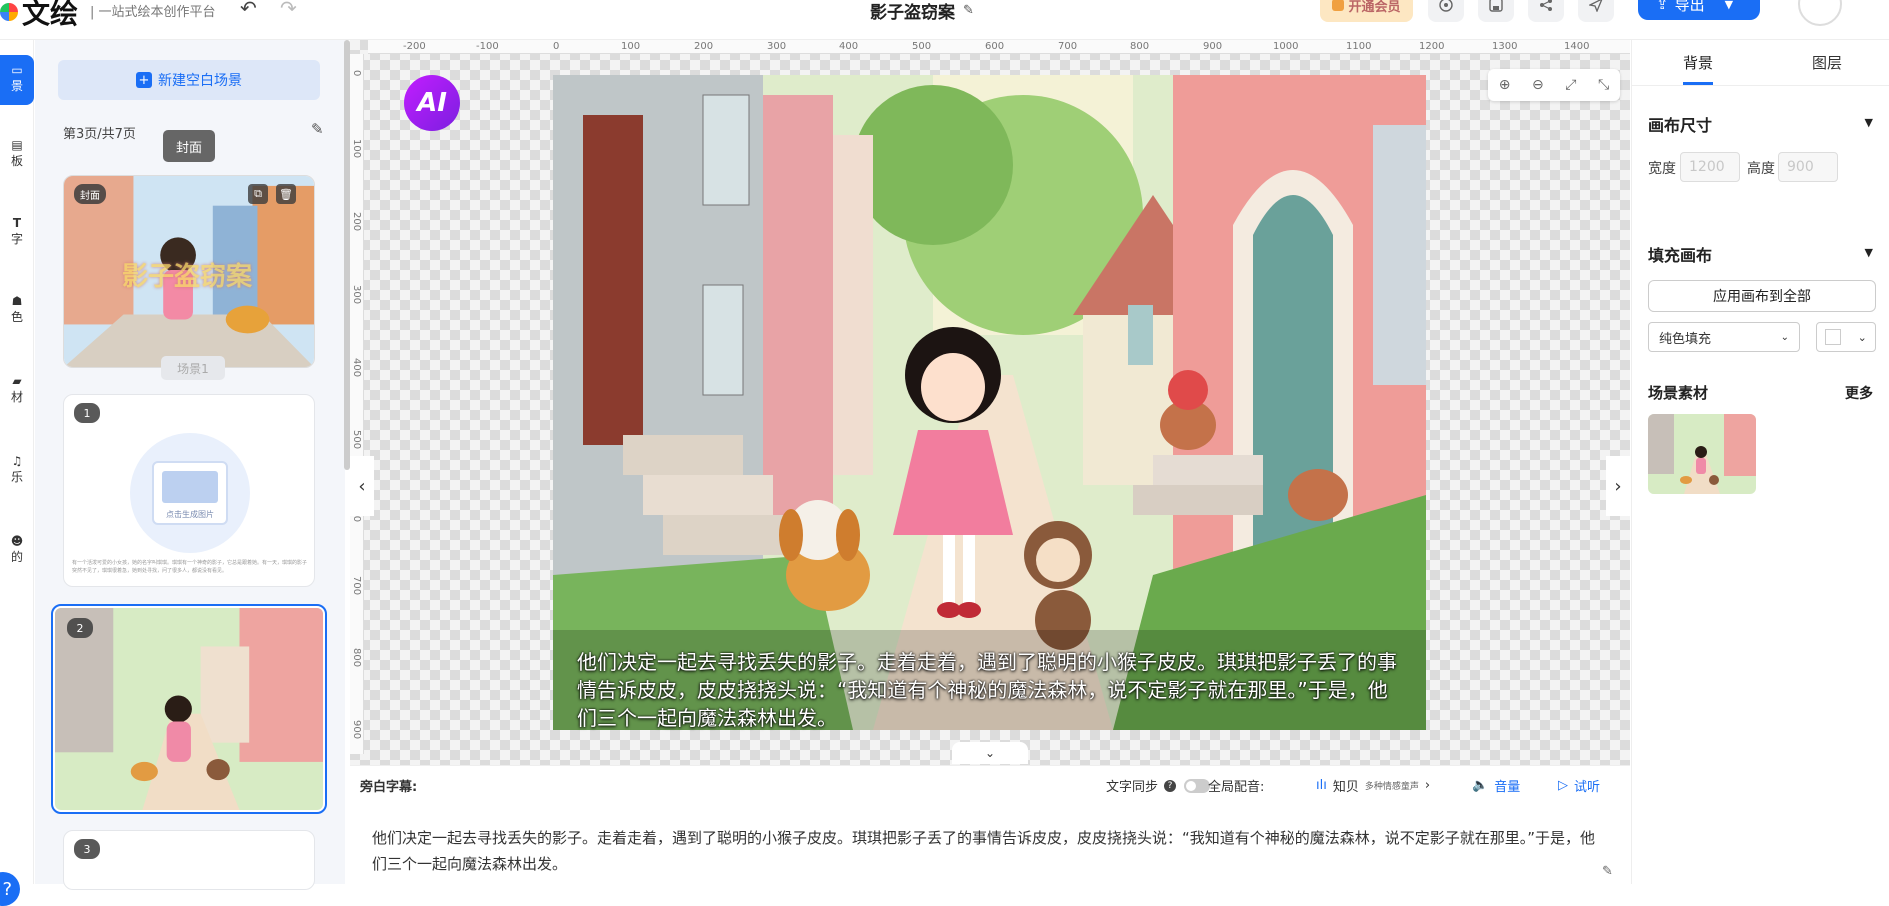  Describe the element at coordinates (90, 194) in the screenshot. I see `scene-badge: 封面` at that location.